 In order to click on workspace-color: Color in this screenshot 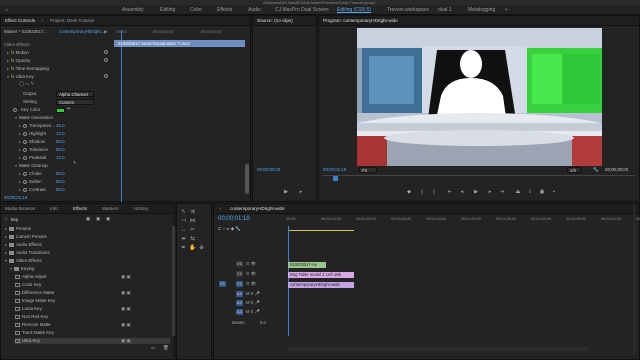, I will do `click(196, 10)`.